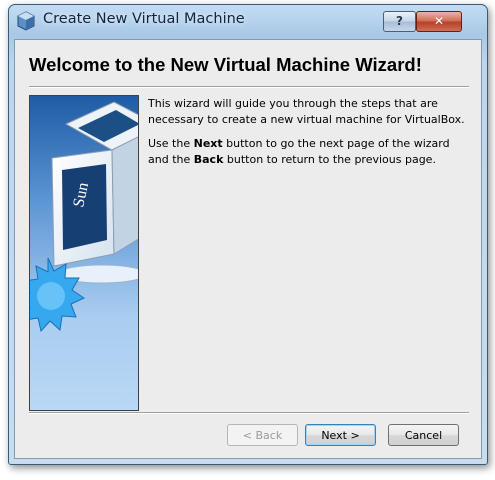 Image resolution: width=495 pixels, height=480 pixels. I want to click on window-title: Create New Virtual Machine, so click(144, 19).